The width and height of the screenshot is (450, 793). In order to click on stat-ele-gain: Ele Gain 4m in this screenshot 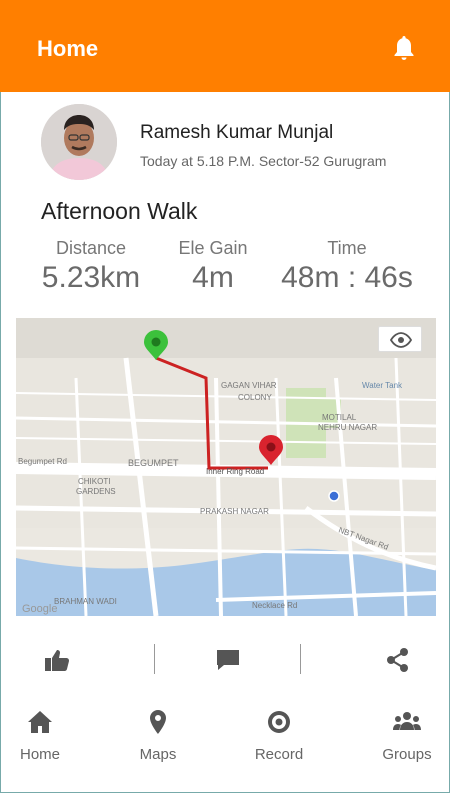, I will do `click(213, 266)`.